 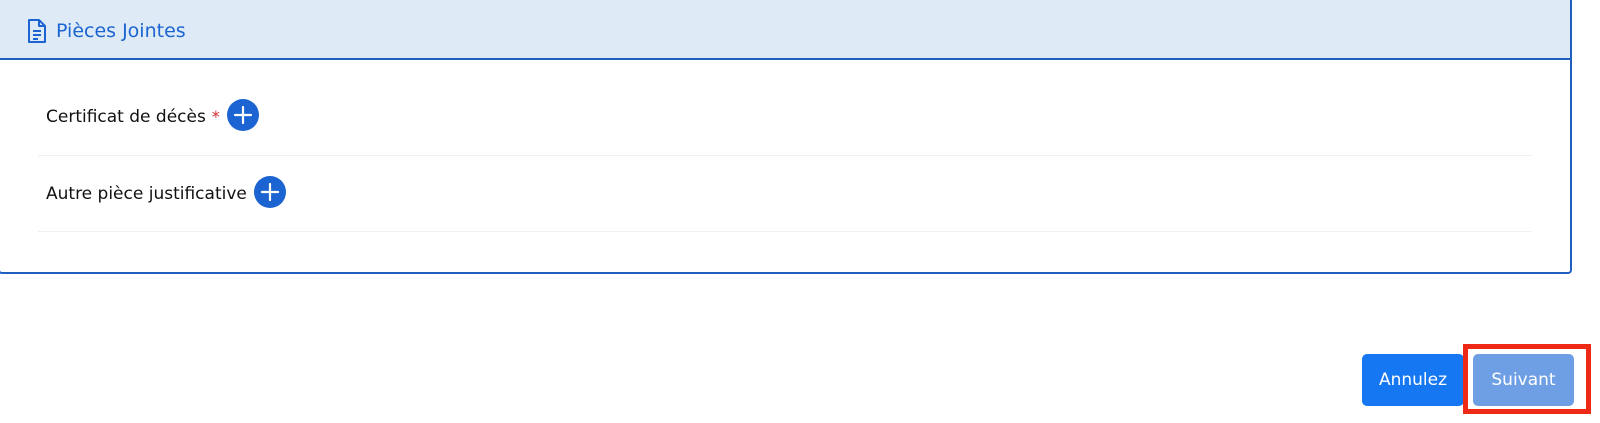 I want to click on attachment-label: Autre pièce justificative, so click(x=146, y=193).